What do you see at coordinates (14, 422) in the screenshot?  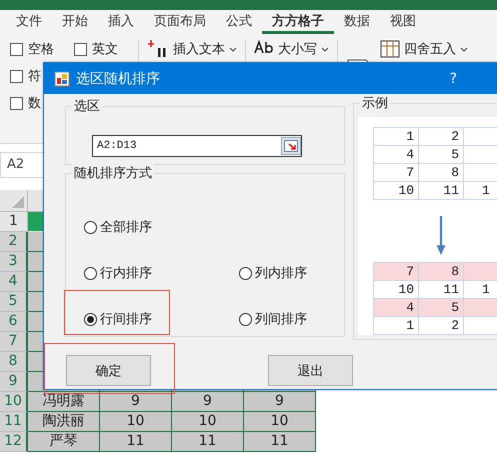 I see `row-number: 11` at bounding box center [14, 422].